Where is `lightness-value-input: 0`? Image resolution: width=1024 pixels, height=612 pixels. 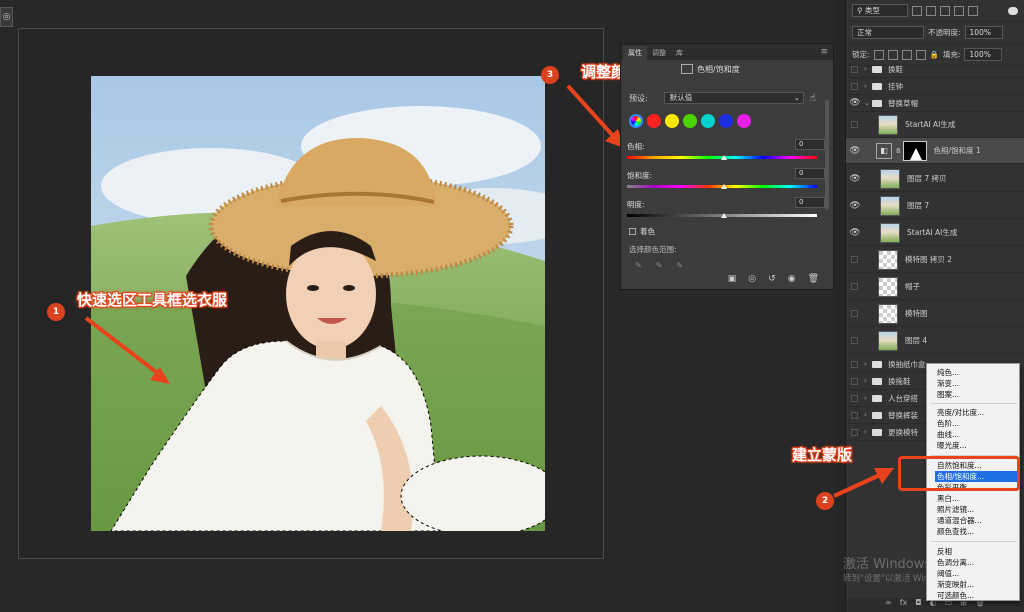
lightness-value-input: 0 is located at coordinates (810, 202).